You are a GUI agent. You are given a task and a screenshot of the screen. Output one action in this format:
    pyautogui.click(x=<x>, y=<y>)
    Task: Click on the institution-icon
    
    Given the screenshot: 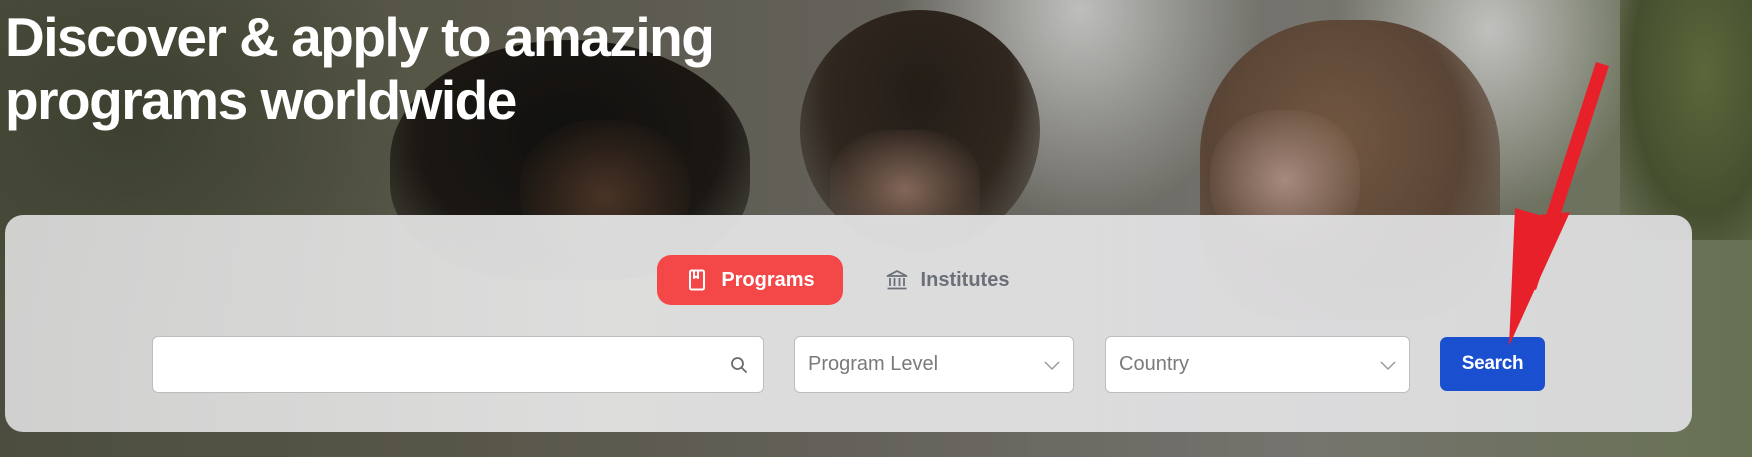 What is the action you would take?
    pyautogui.click(x=897, y=280)
    